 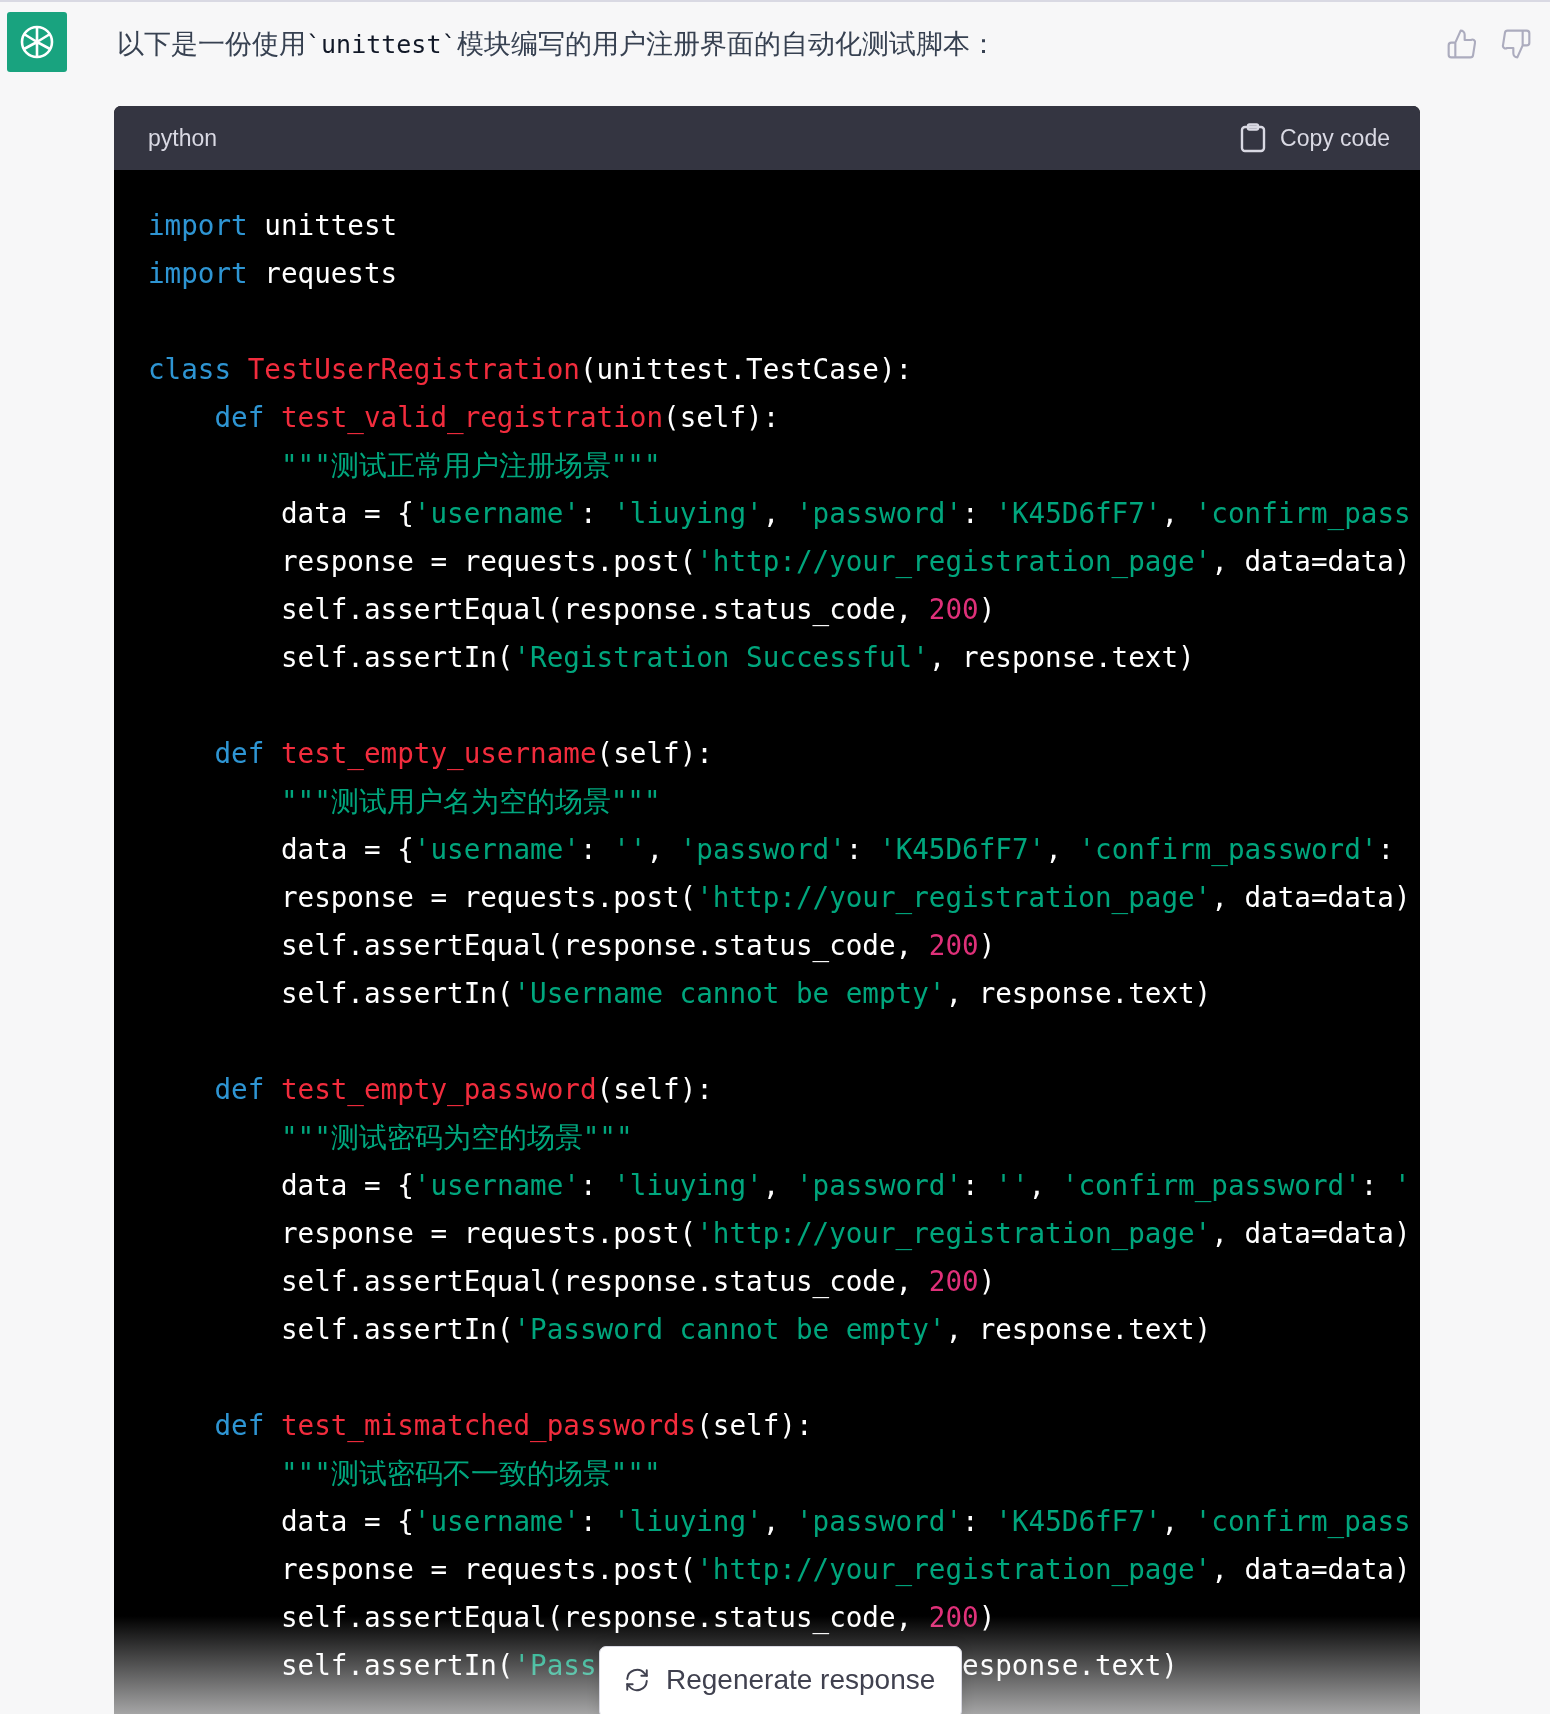 What do you see at coordinates (1253, 138) in the screenshot?
I see `clipboard-icon` at bounding box center [1253, 138].